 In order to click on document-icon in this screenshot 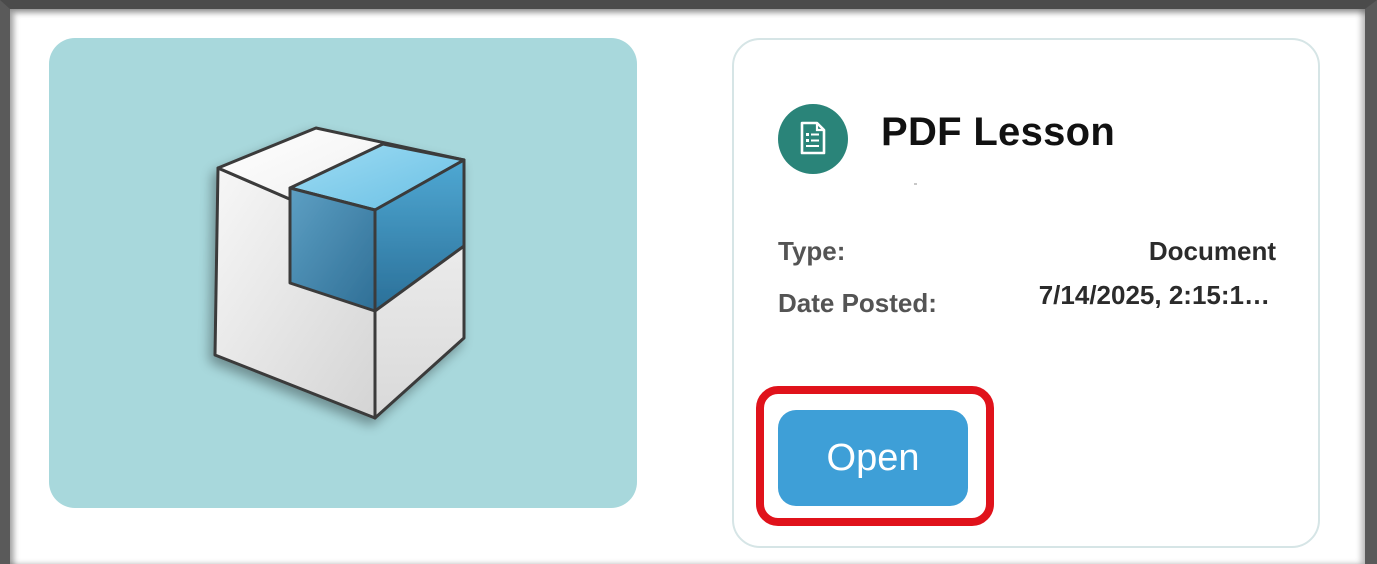, I will do `click(813, 138)`.